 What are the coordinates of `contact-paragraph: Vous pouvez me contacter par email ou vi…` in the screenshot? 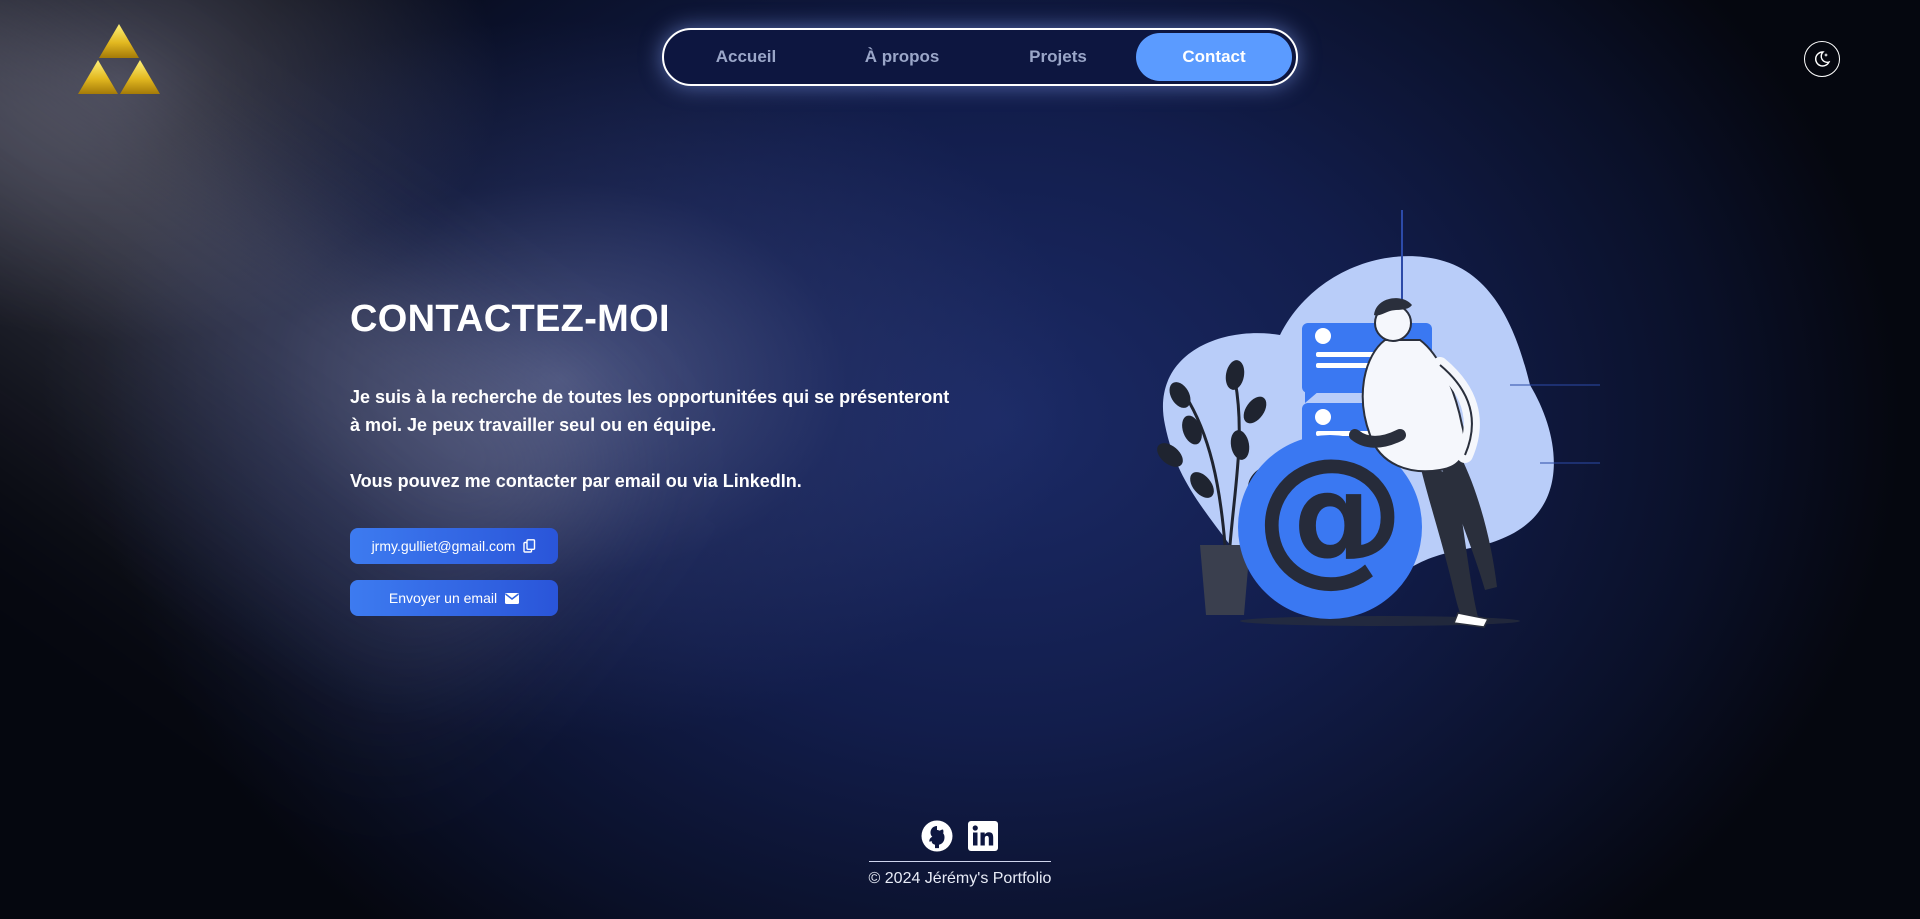 It's located at (576, 481).